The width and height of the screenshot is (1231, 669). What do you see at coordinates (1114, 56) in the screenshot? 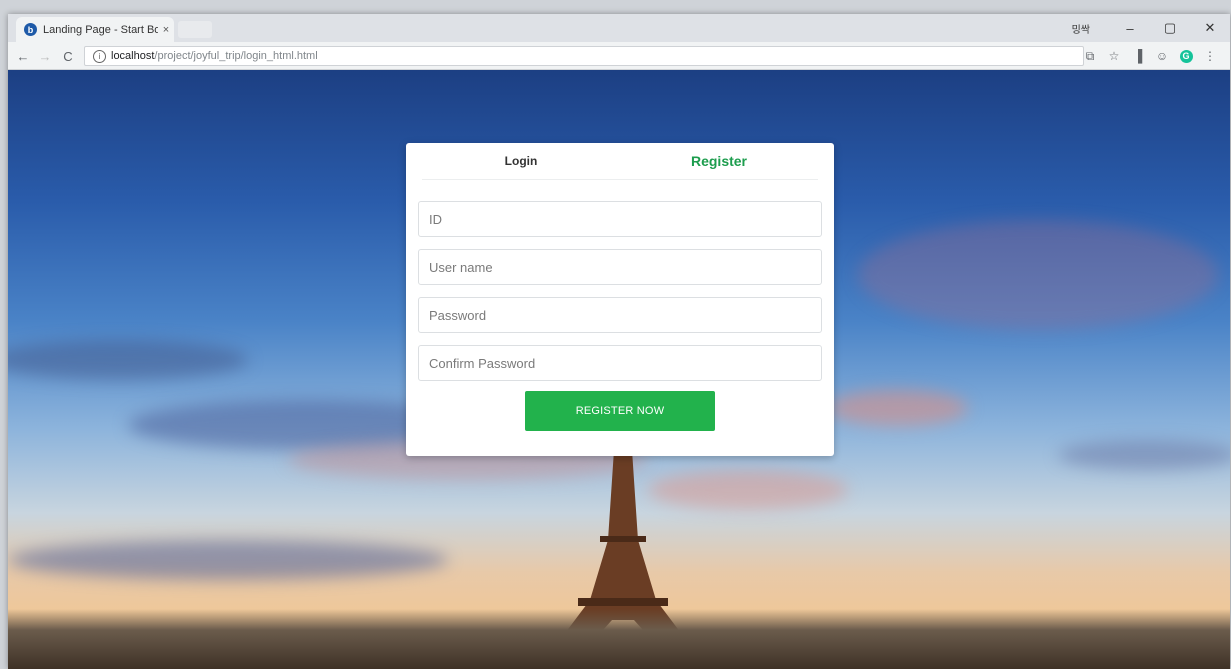
I see `bookmark-star-icon: ☆` at bounding box center [1114, 56].